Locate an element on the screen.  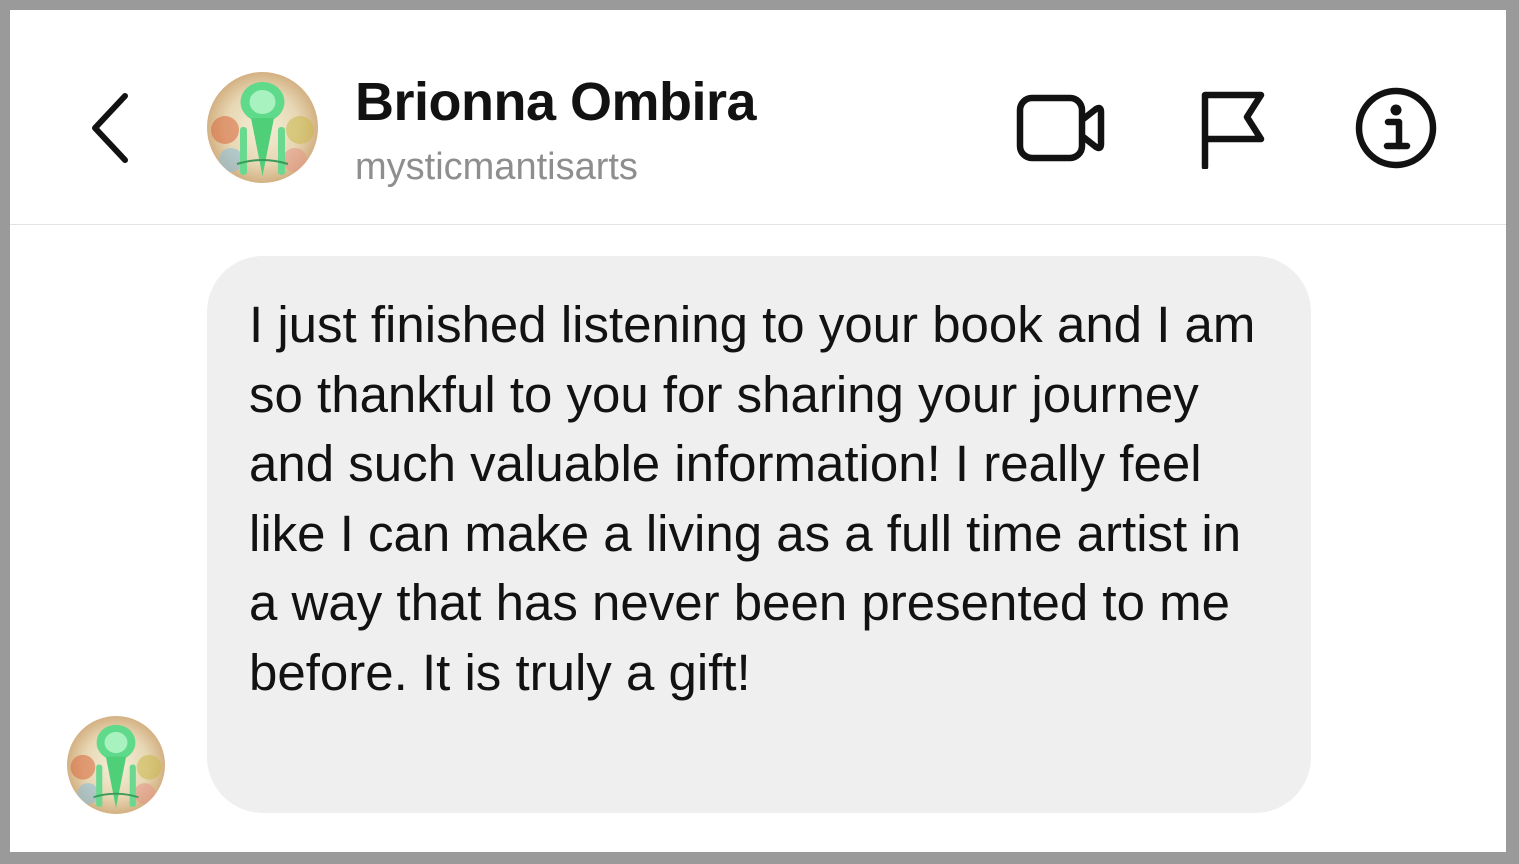
report-button is located at coordinates (1232, 129).